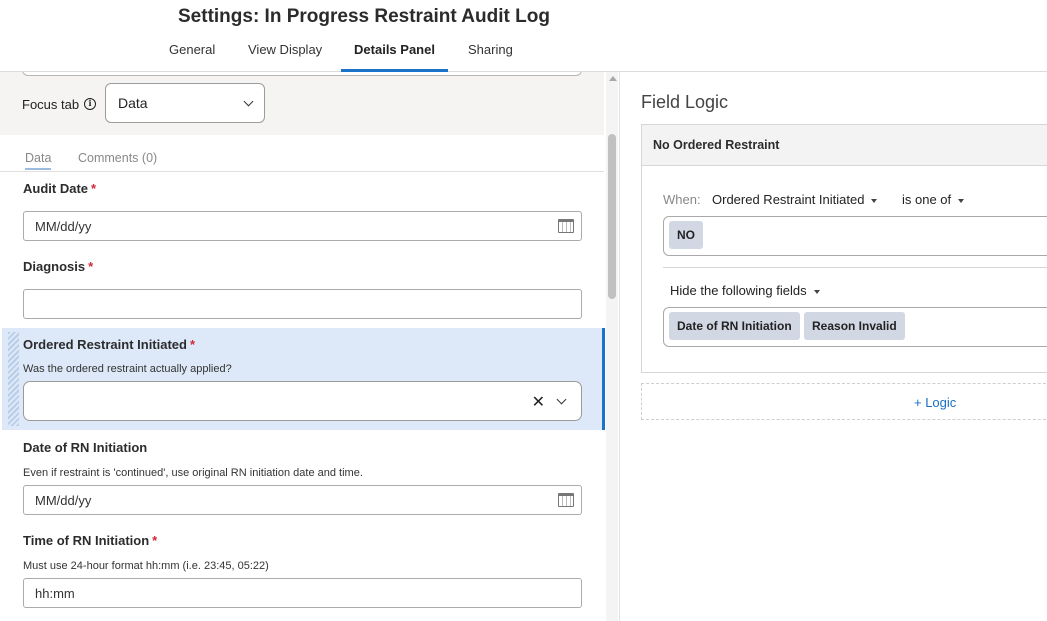  I want to click on add-logic-button: + Logic, so click(844, 401).